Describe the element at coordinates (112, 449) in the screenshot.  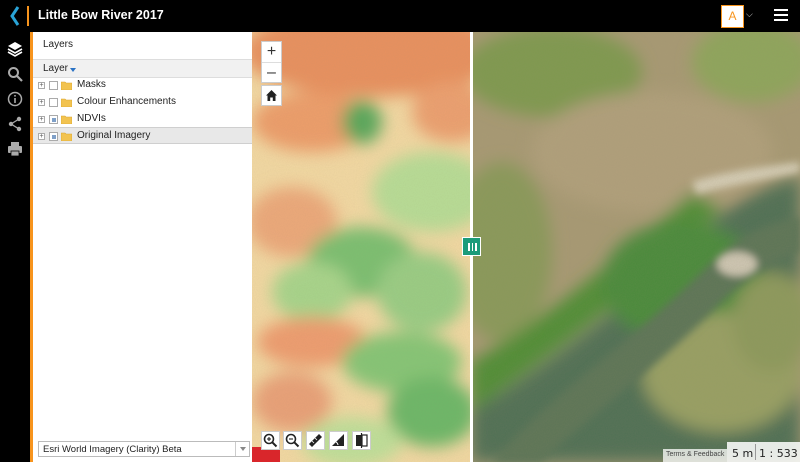
I see `basemap-value: Esri World Imagery (Clarity) Beta` at that location.